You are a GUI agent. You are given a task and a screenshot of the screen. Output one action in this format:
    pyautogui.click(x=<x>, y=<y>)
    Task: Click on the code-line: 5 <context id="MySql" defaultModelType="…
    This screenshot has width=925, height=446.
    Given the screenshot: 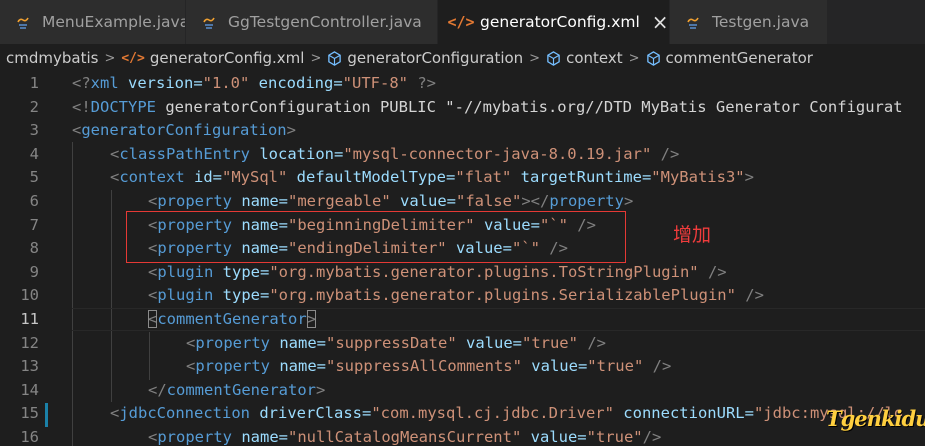 What is the action you would take?
    pyautogui.click(x=462, y=178)
    